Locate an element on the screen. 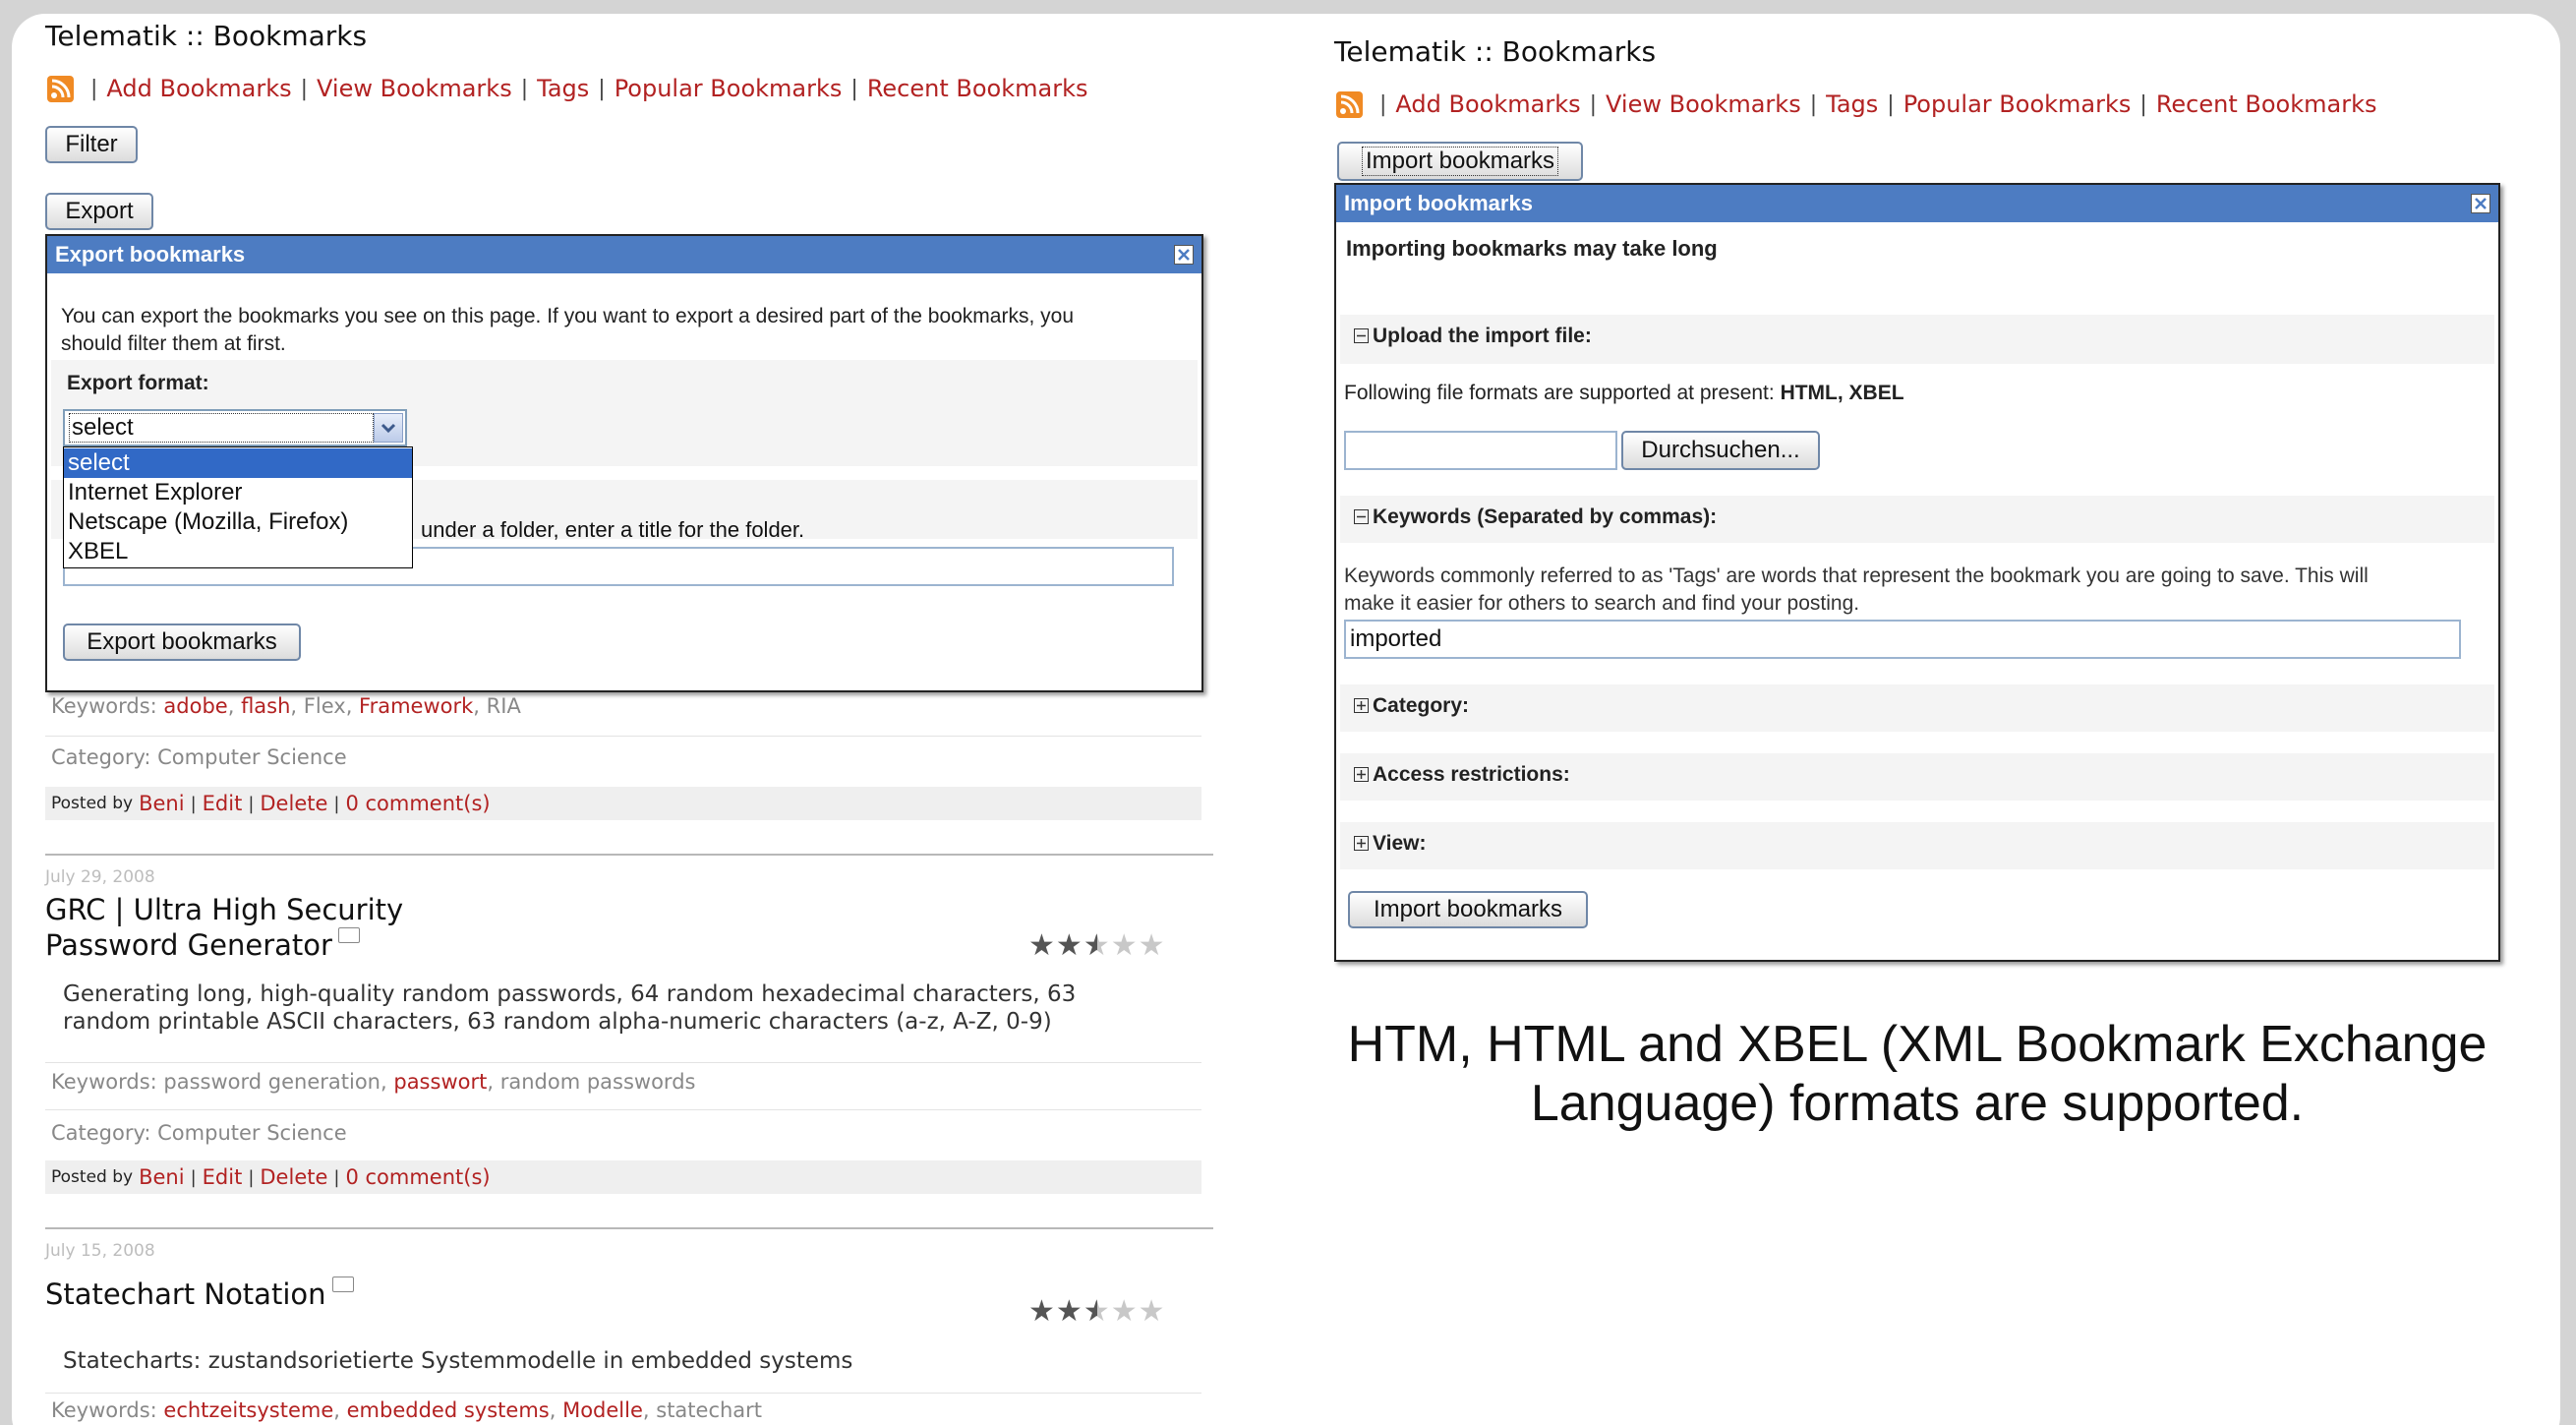 The height and width of the screenshot is (1425, 2576). keywords-section-toggle: Keywords (Separated by commas): is located at coordinates (1535, 517).